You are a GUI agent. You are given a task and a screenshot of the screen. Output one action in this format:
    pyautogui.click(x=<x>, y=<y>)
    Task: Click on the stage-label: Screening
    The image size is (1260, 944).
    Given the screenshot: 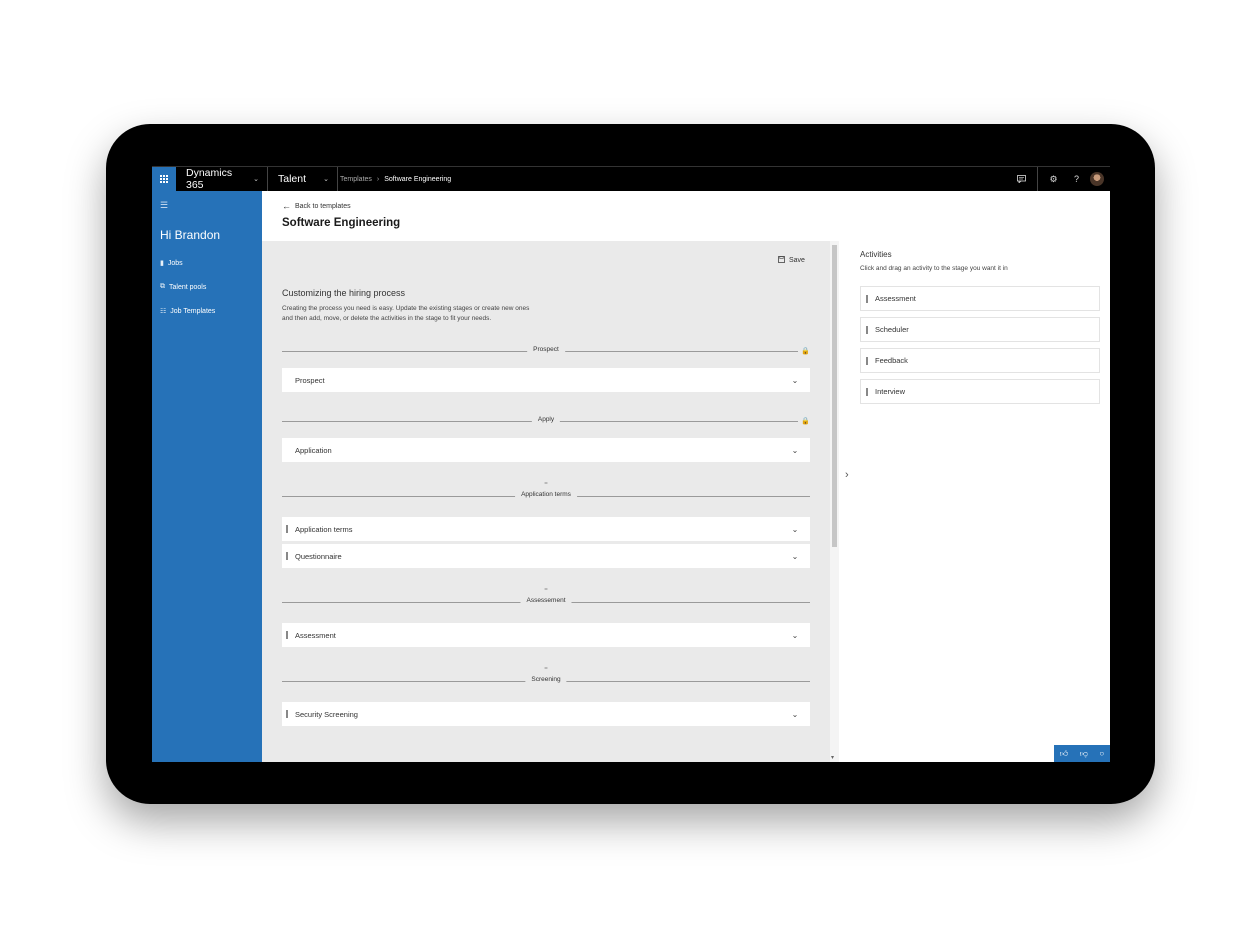 What is the action you would take?
    pyautogui.click(x=546, y=679)
    